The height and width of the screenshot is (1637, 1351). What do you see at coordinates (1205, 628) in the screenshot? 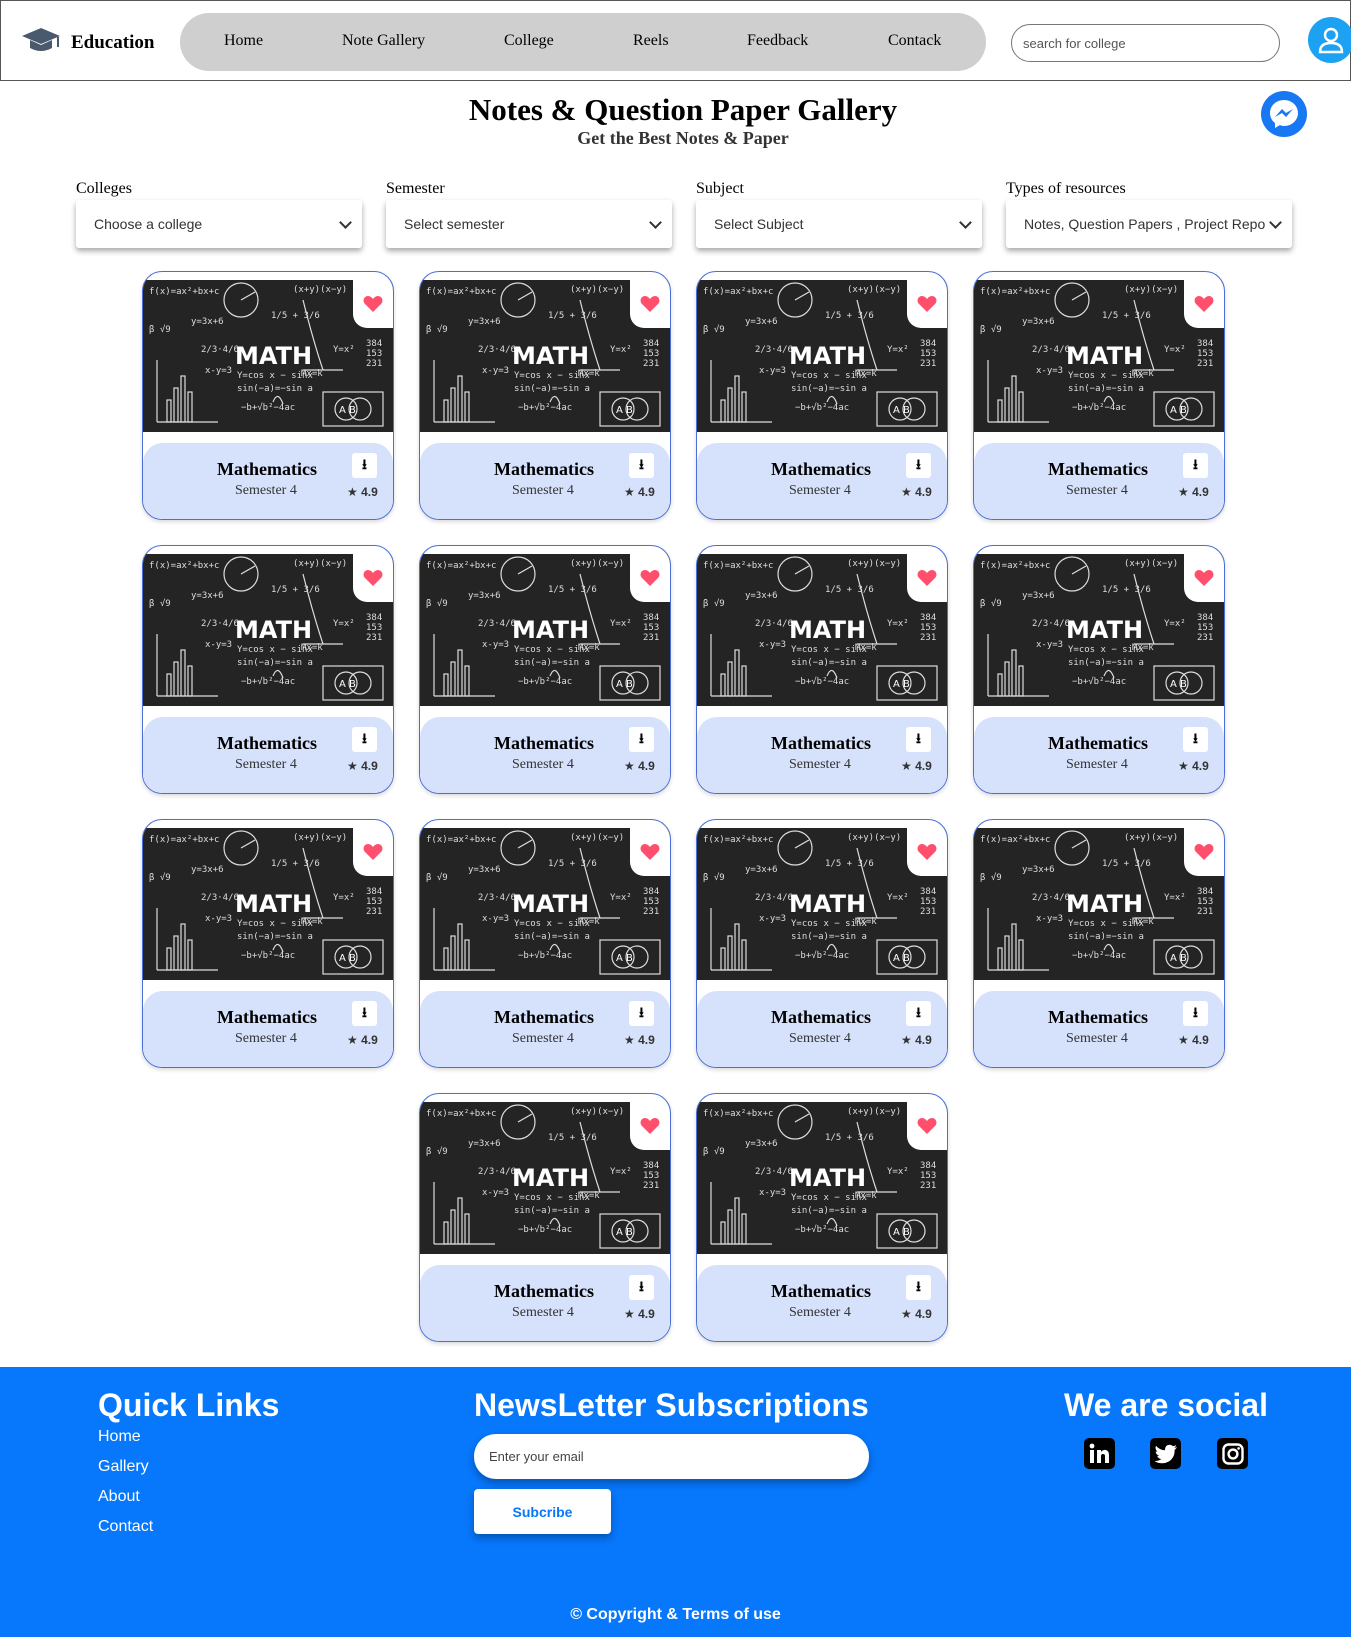
I see `svg-text: 153` at bounding box center [1205, 628].